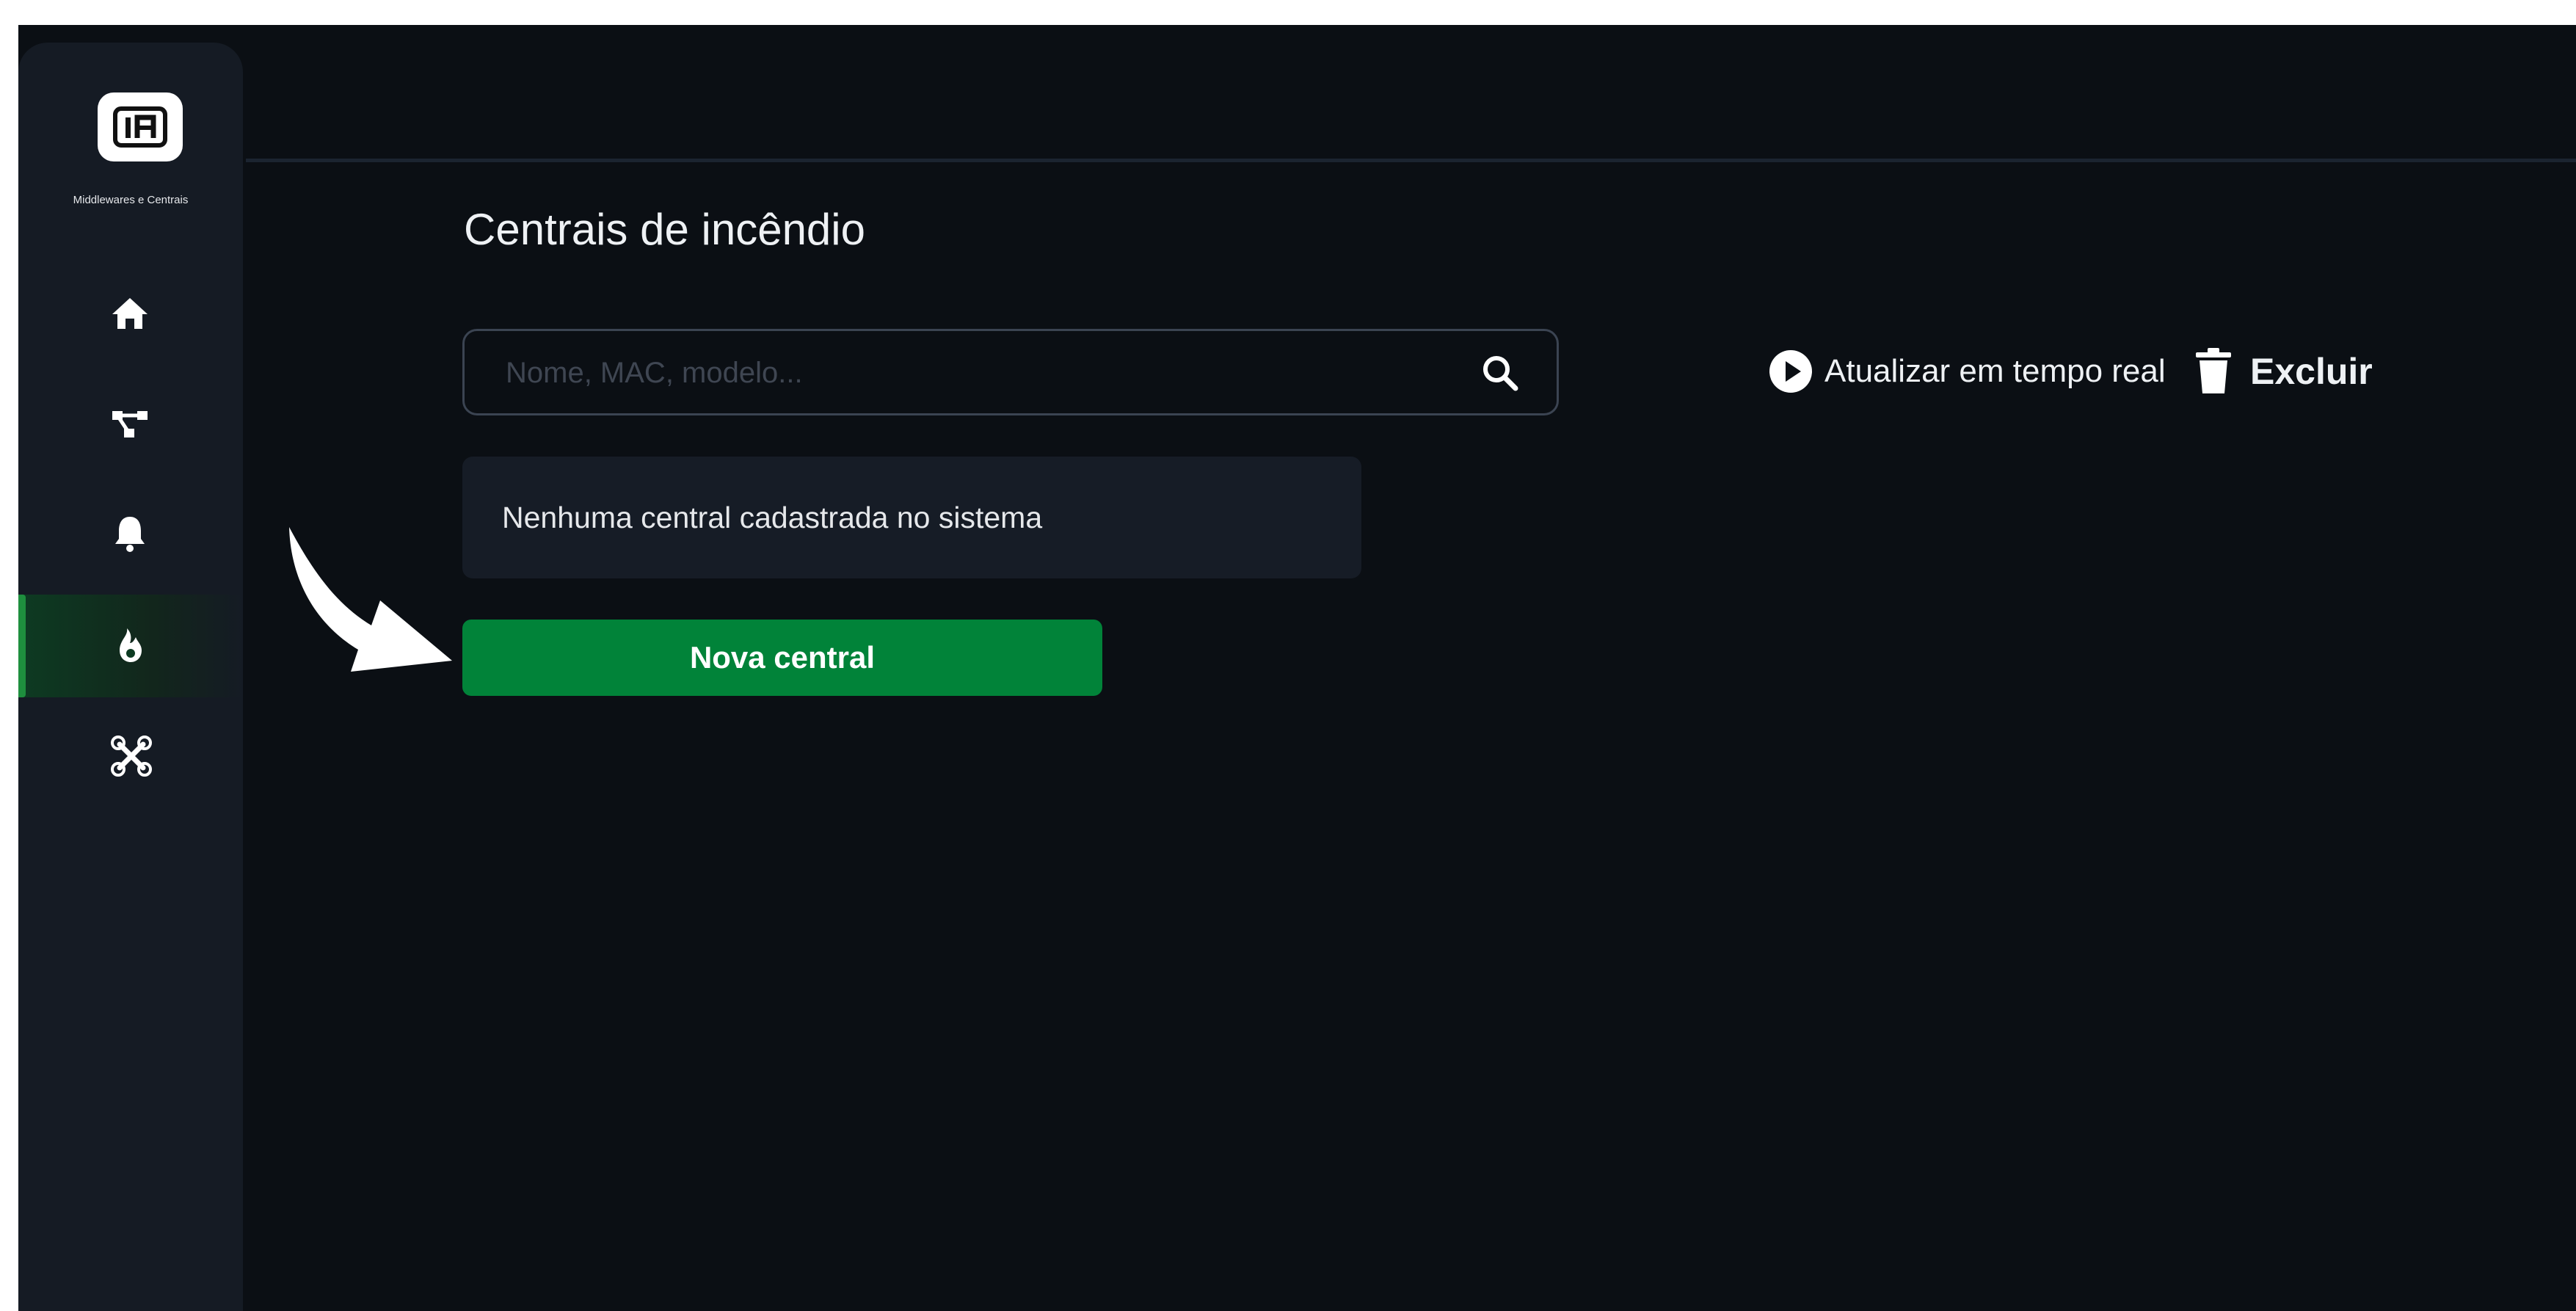 This screenshot has width=2576, height=1311. I want to click on sidebar-item-alarms, so click(130, 534).